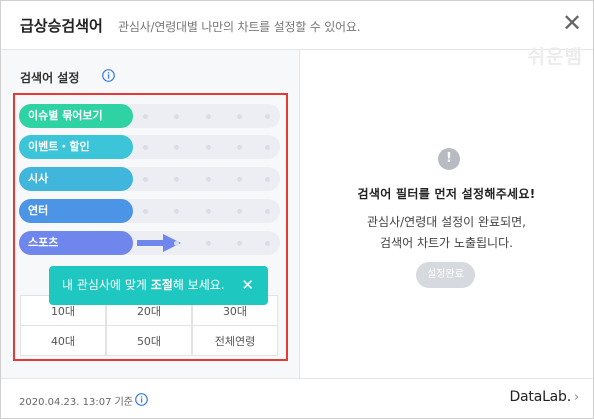 The height and width of the screenshot is (419, 594). Describe the element at coordinates (540, 397) in the screenshot. I see `datalab-brand-label: DataLab.` at that location.